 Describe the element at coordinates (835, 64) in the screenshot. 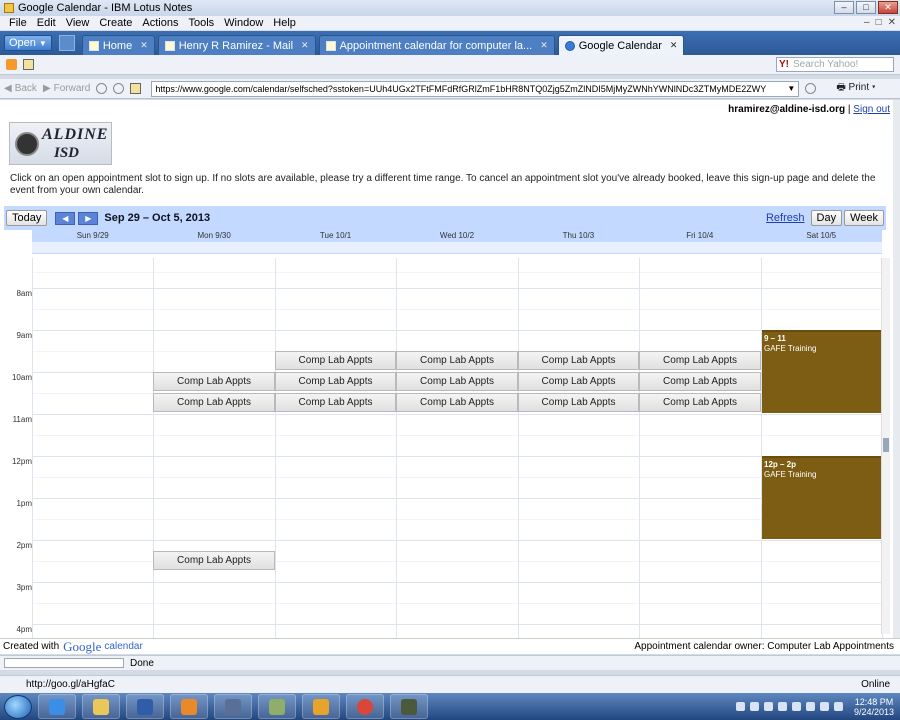

I see `search-input: Y! Search Yahoo!` at that location.